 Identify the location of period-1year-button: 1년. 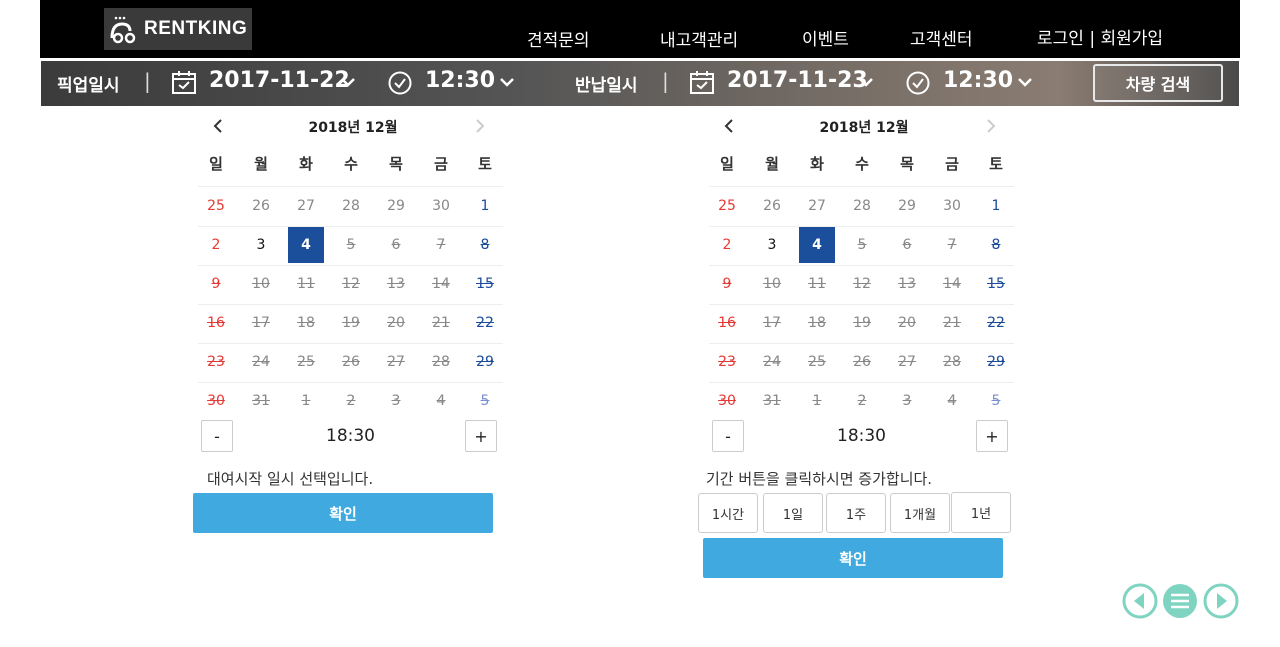
(981, 512).